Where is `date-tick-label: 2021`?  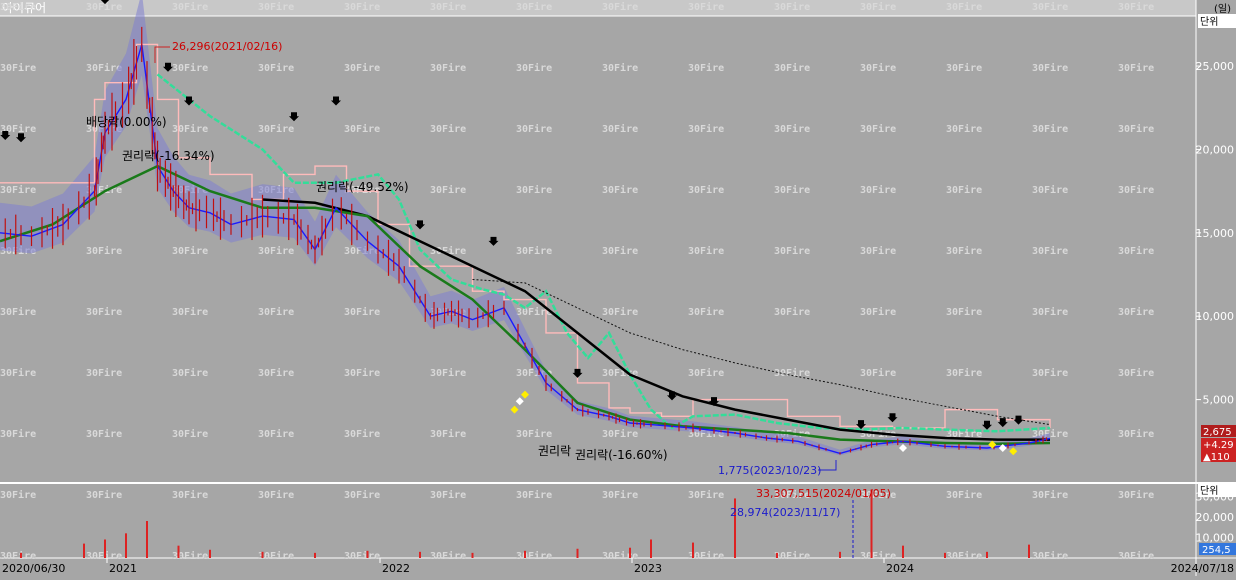 date-tick-label: 2021 is located at coordinates (123, 568).